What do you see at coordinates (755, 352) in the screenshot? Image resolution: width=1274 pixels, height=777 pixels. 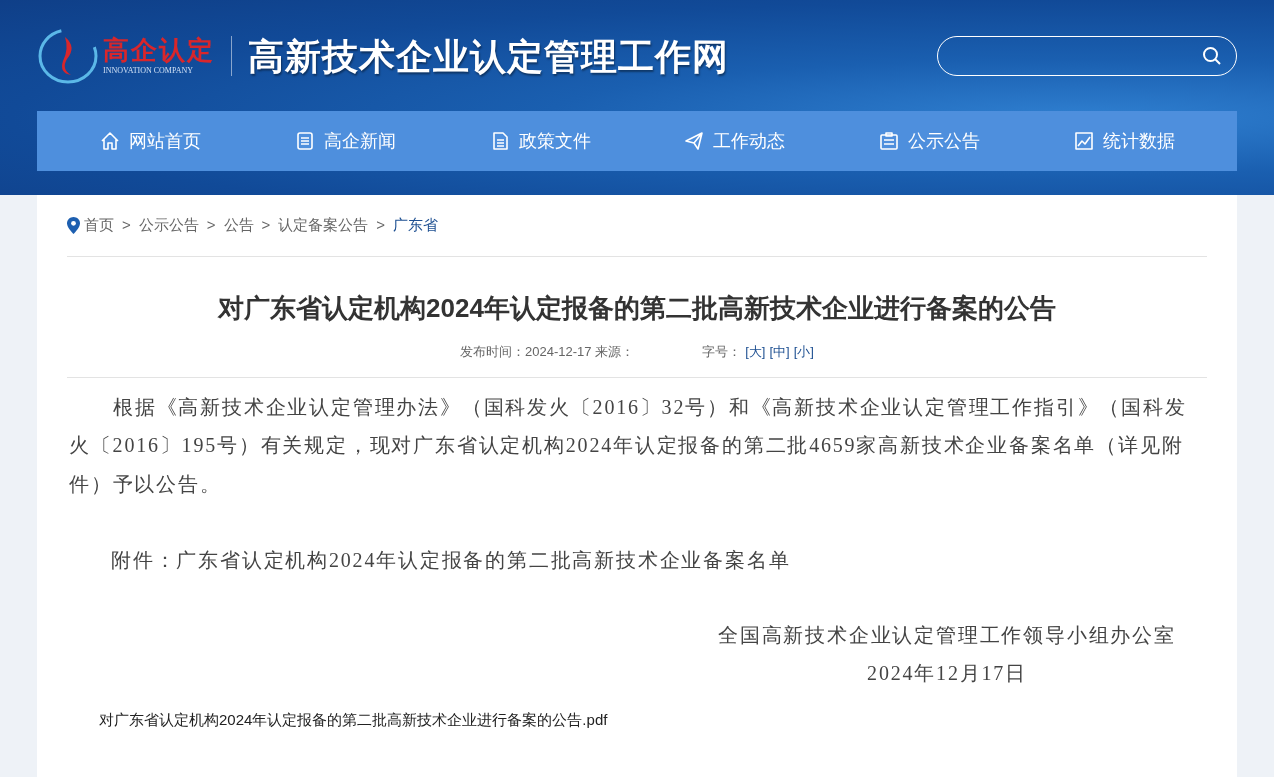 I see `font-size-link: [大]` at bounding box center [755, 352].